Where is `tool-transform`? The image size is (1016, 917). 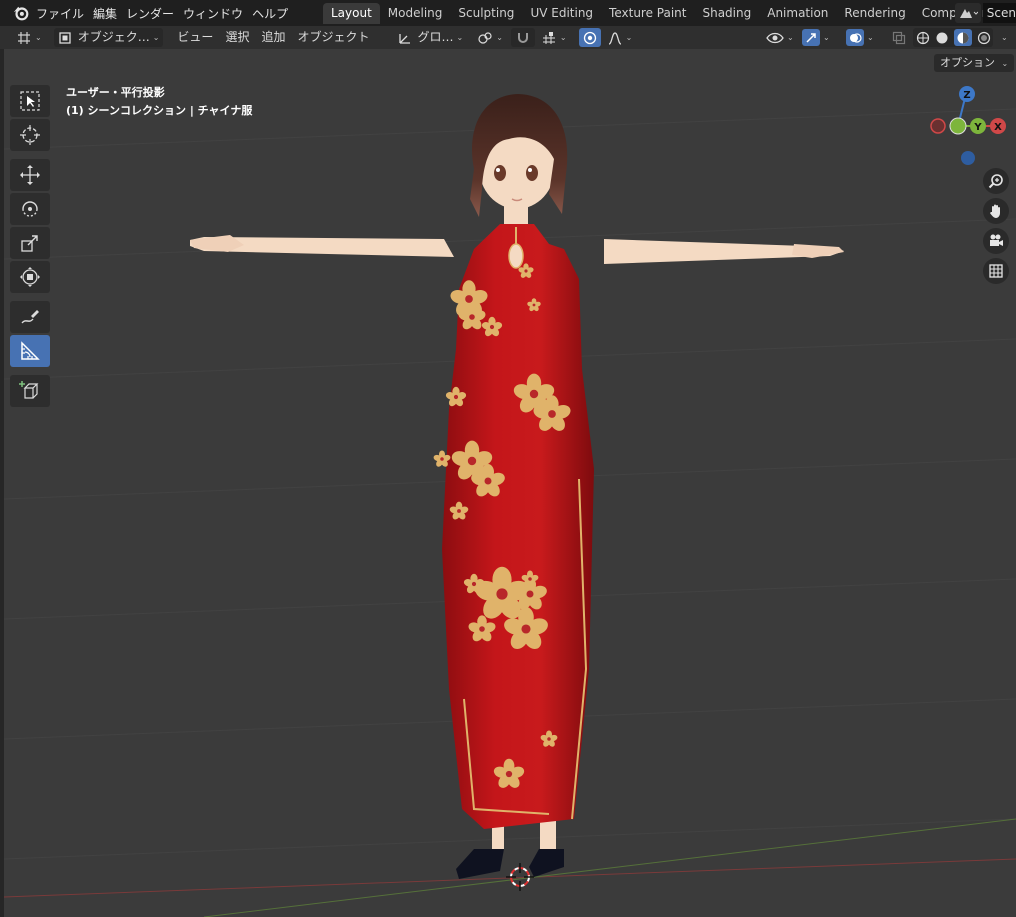 tool-transform is located at coordinates (30, 277).